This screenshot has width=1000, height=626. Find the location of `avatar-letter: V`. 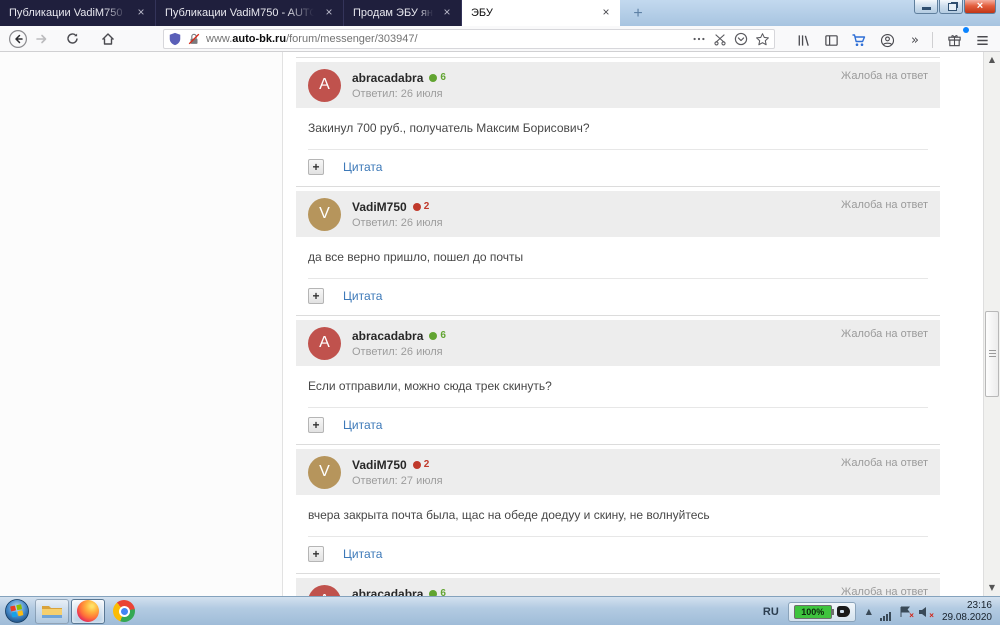

avatar-letter: V is located at coordinates (324, 213).